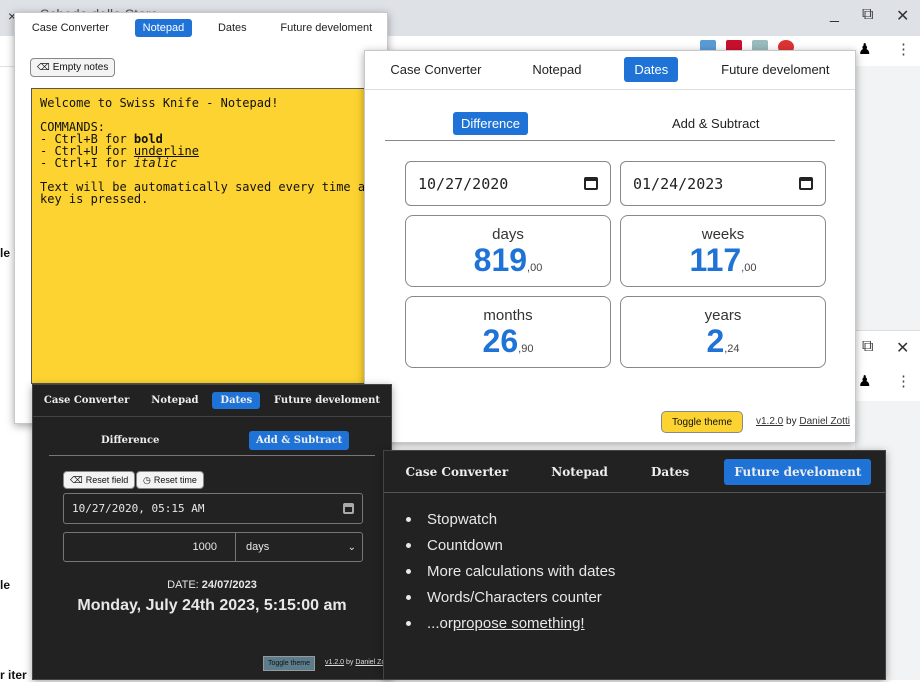 The height and width of the screenshot is (682, 920). Describe the element at coordinates (508, 597) in the screenshot. I see `list-item: Words/Characters counter` at that location.